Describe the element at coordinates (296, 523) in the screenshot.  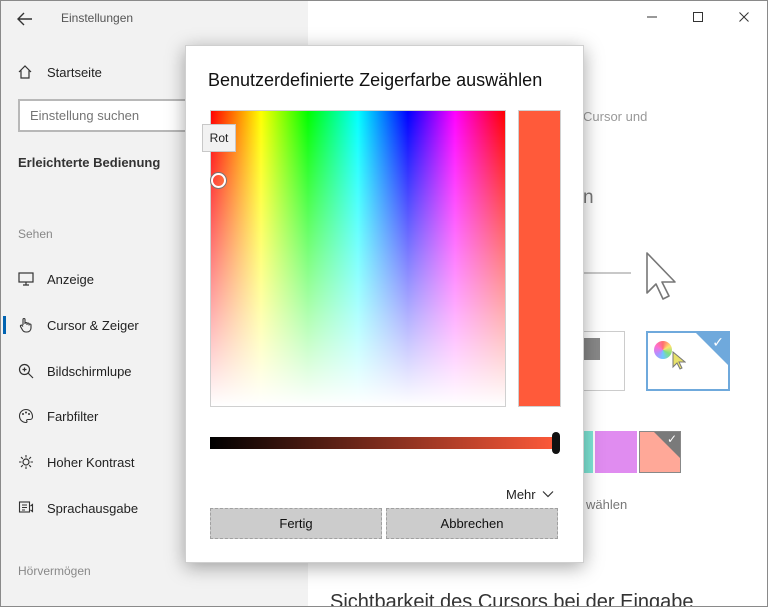
I see `done-button: Fertig` at that location.